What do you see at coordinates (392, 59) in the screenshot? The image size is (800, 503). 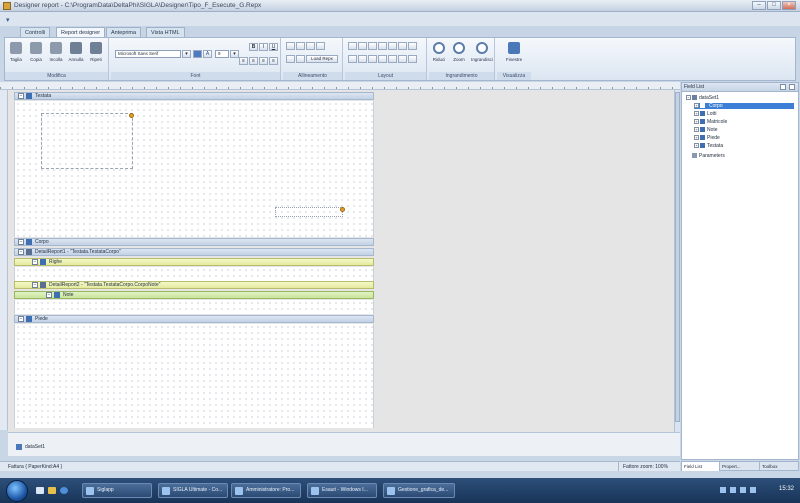 I see `layout-inc-icon` at bounding box center [392, 59].